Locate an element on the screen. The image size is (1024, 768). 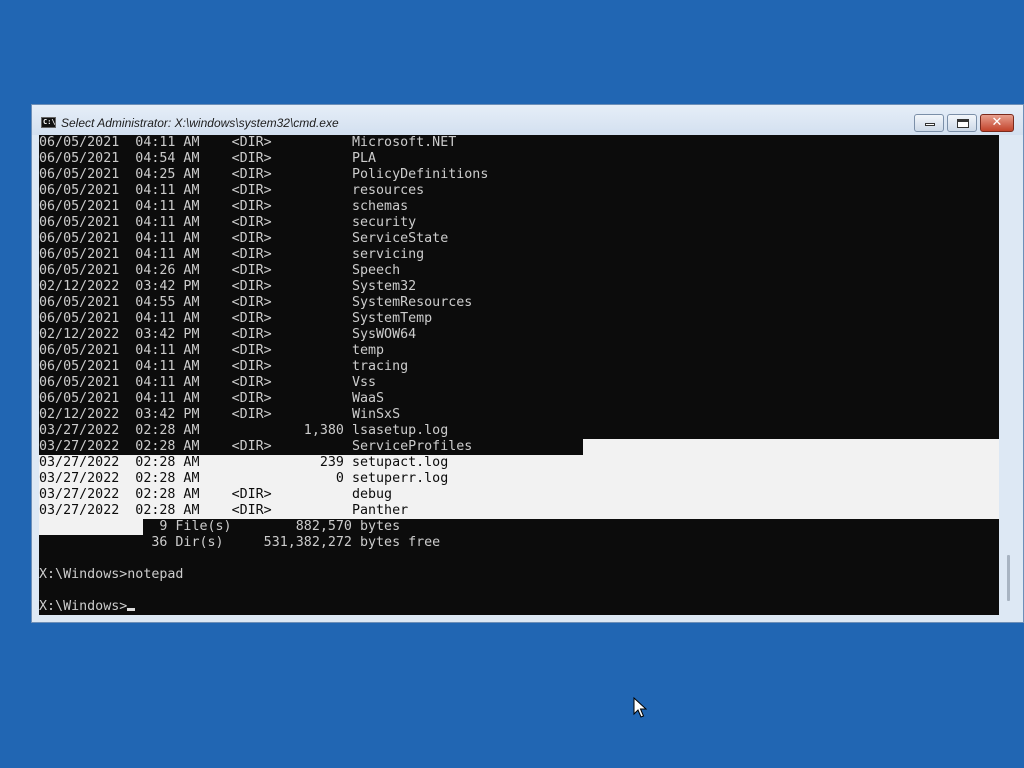
console-line: 06/05/2021 04:11 AM <DIR> WaaS is located at coordinates (212, 398).